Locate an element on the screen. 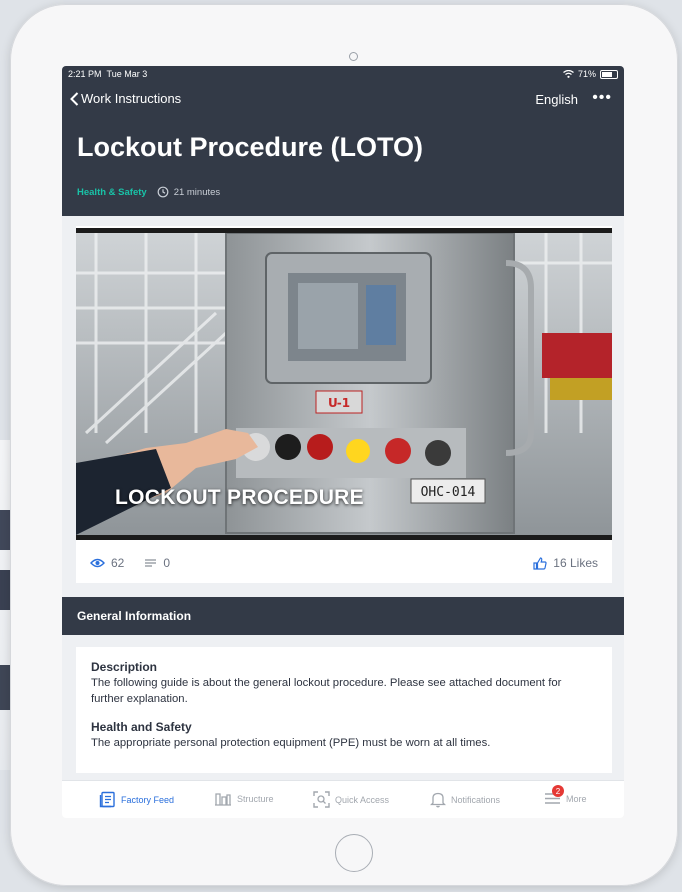 This screenshot has width=682, height=892. tab-label: Quick Access is located at coordinates (362, 799).